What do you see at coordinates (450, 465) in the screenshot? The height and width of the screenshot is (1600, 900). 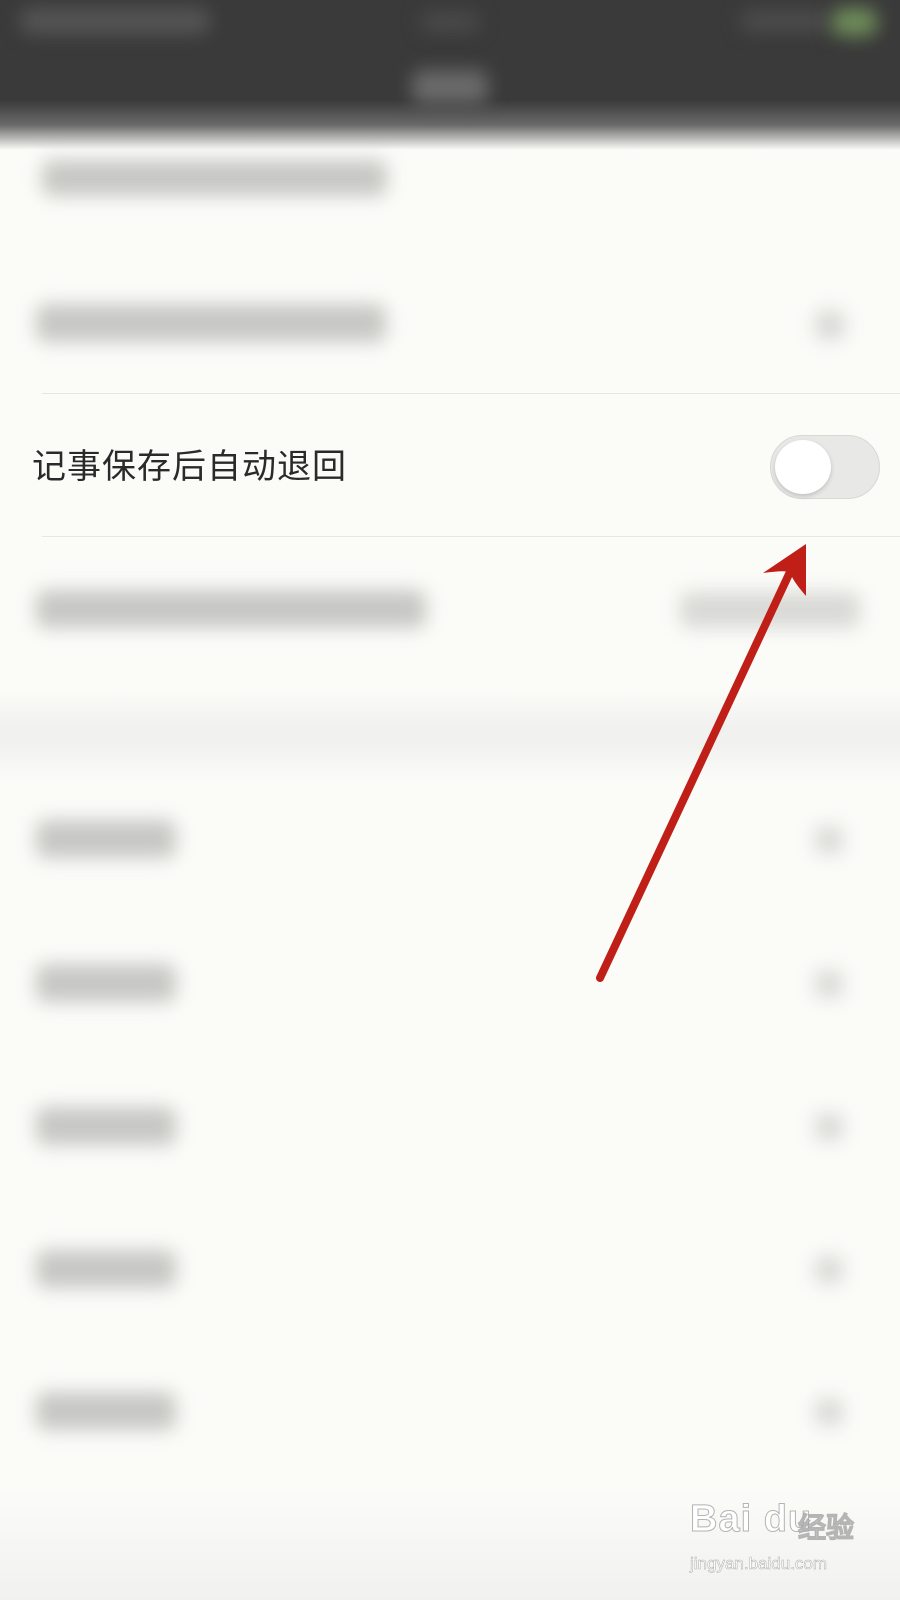 I see `setting-row-auto-return: 记事保存后自动退回` at bounding box center [450, 465].